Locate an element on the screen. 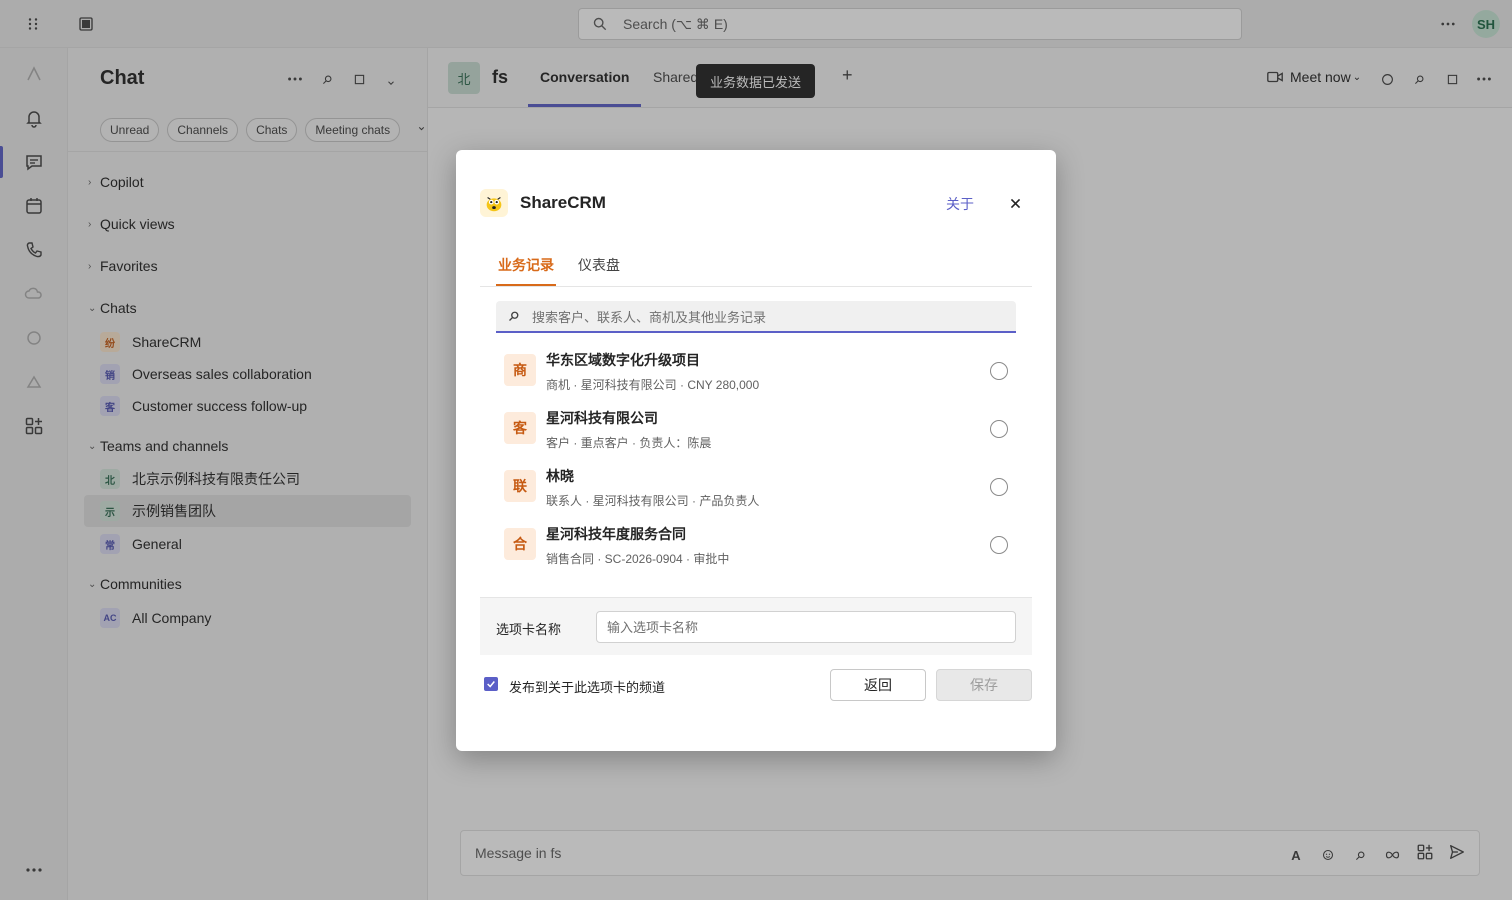  record-type-badge: 客 is located at coordinates (520, 428).